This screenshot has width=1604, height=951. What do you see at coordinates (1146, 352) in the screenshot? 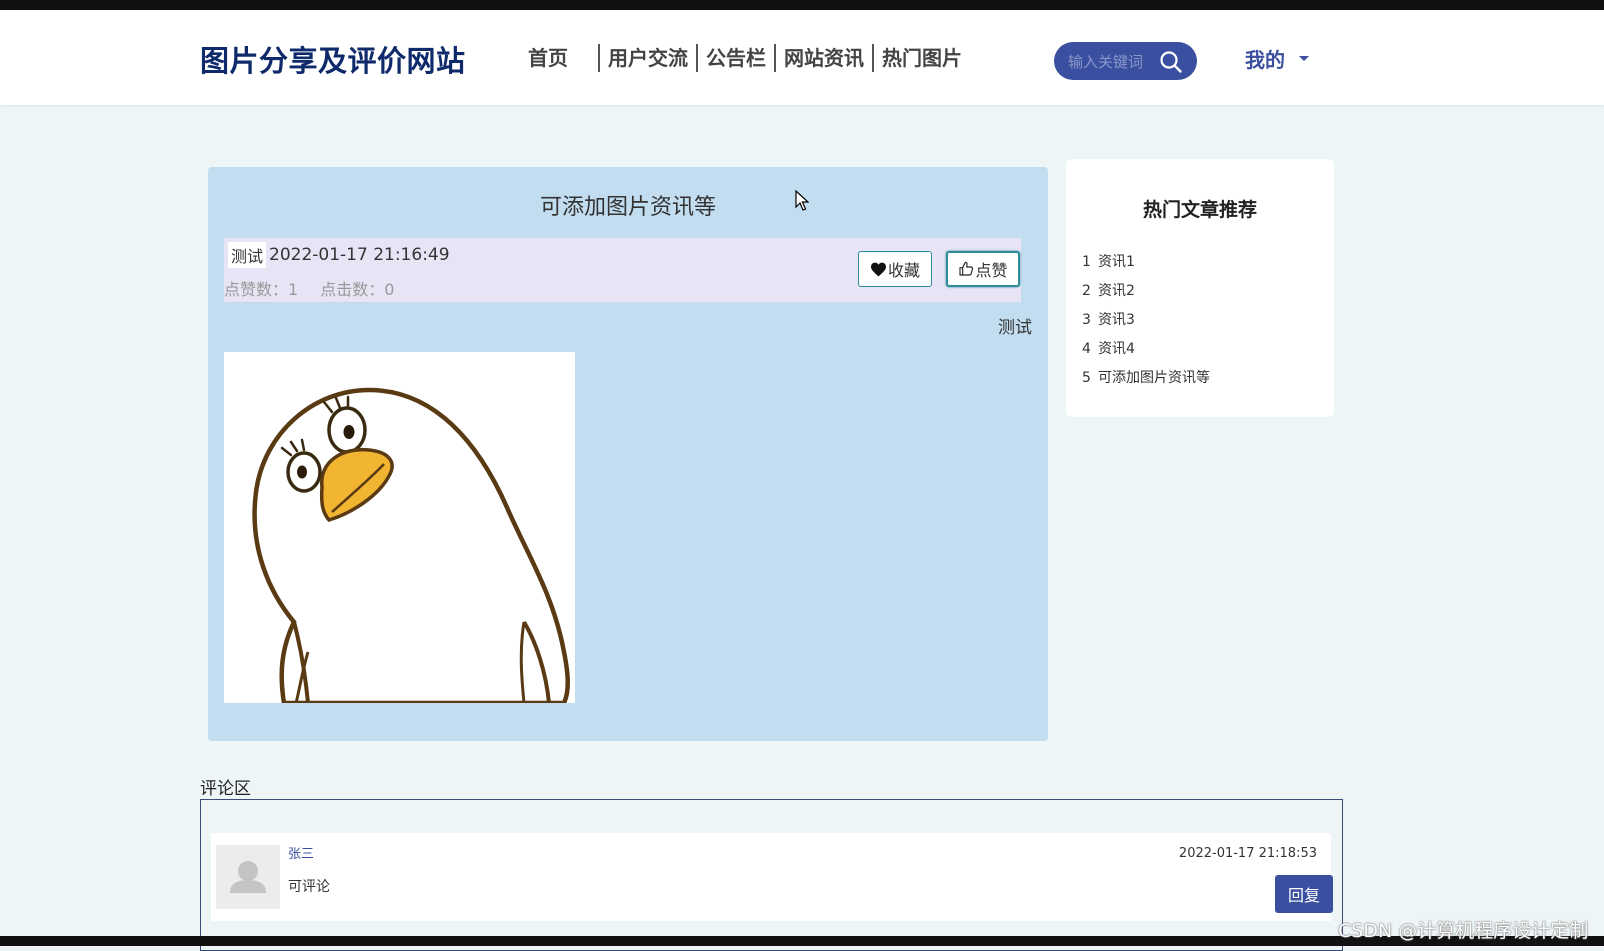
I see `hot-article-item: 4 资讯4` at bounding box center [1146, 352].